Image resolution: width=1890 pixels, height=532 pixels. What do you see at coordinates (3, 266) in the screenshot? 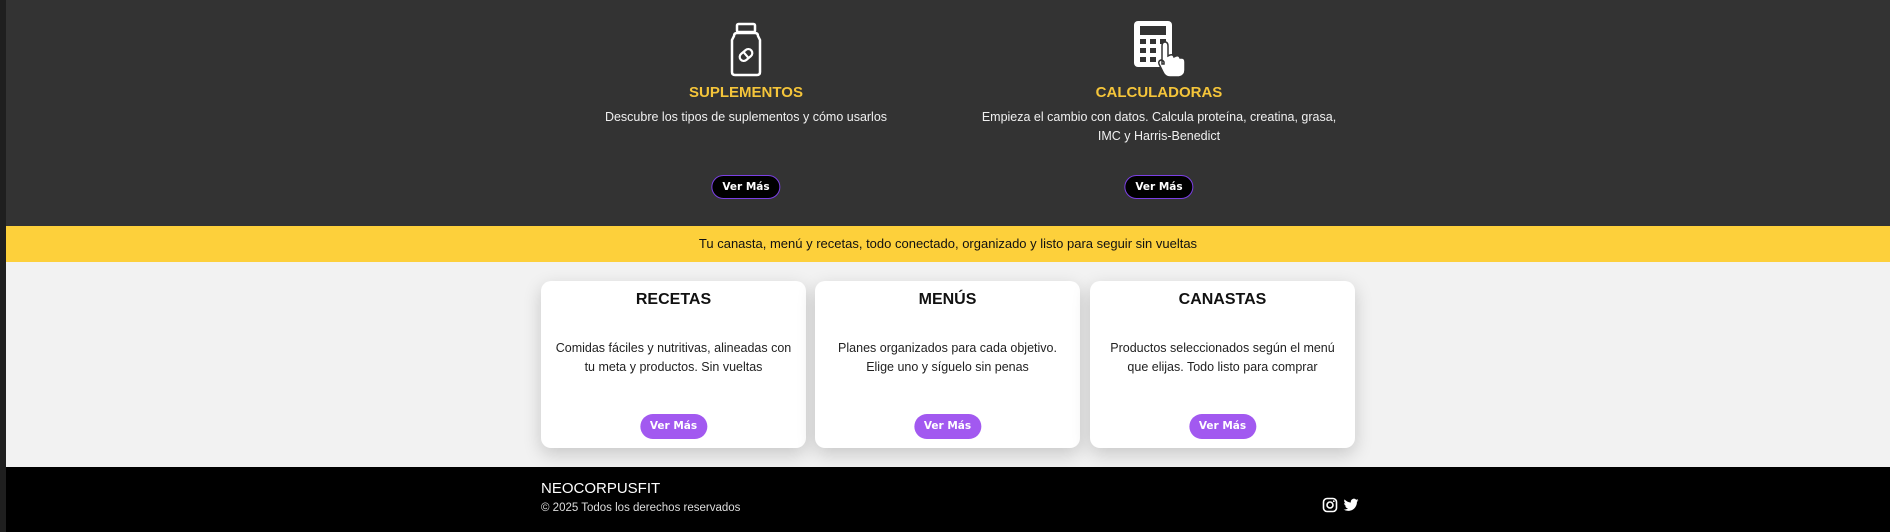
I see `window-left-edge` at bounding box center [3, 266].